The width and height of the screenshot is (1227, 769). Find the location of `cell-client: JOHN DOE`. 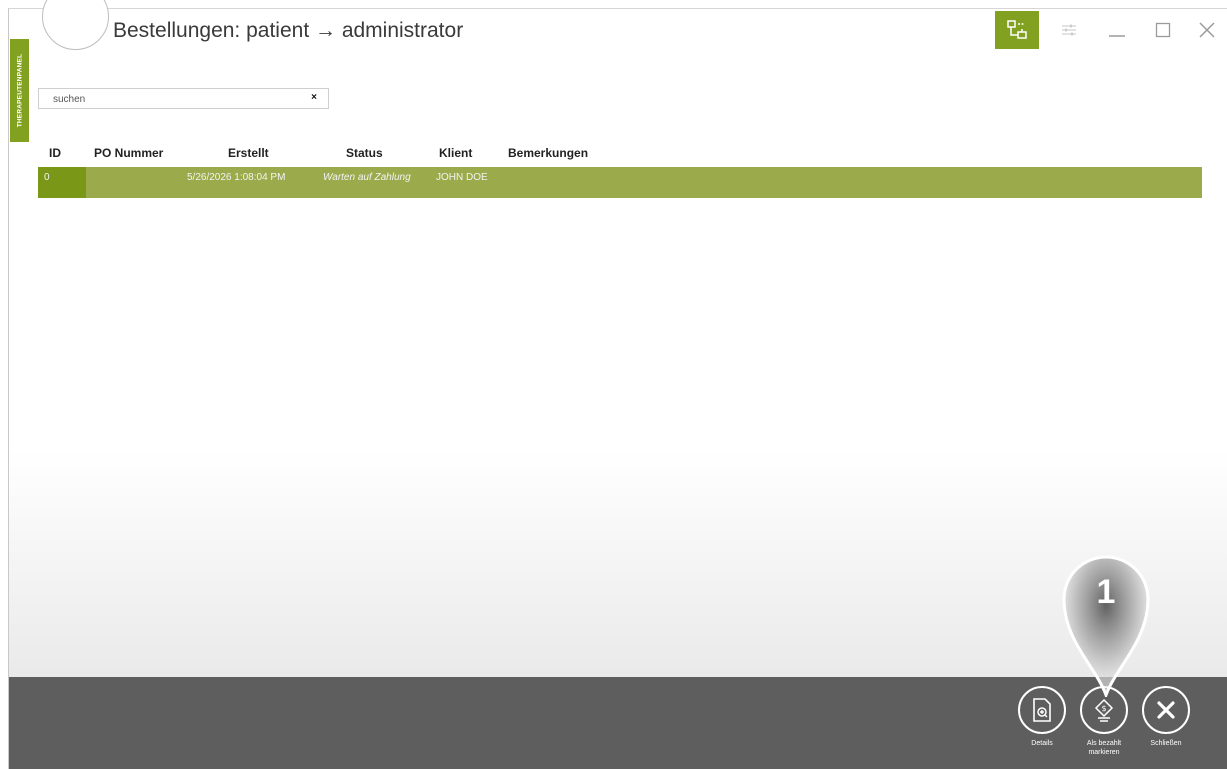

cell-client: JOHN DOE is located at coordinates (462, 177).